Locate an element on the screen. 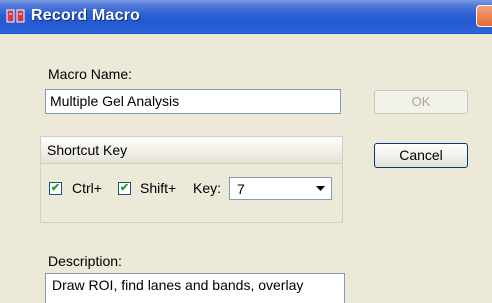  chevron-down-icon is located at coordinates (320, 189).